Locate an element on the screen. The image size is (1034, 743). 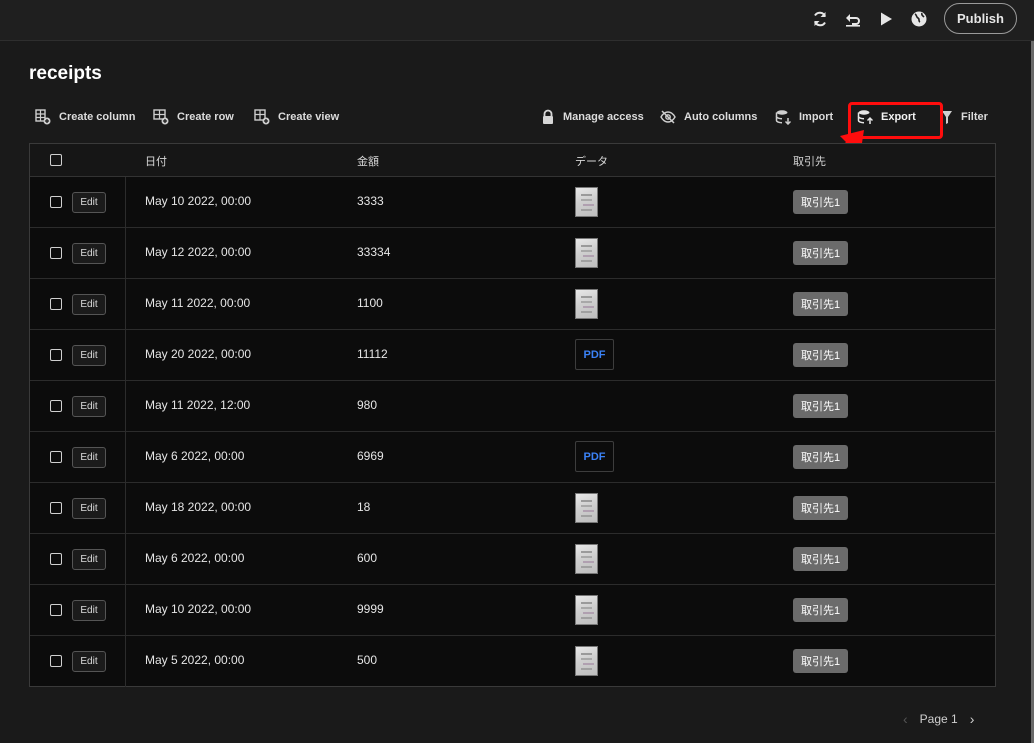
table-row: Edit May 11 2022, 12:00 980 取引先1 is located at coordinates (512, 406).